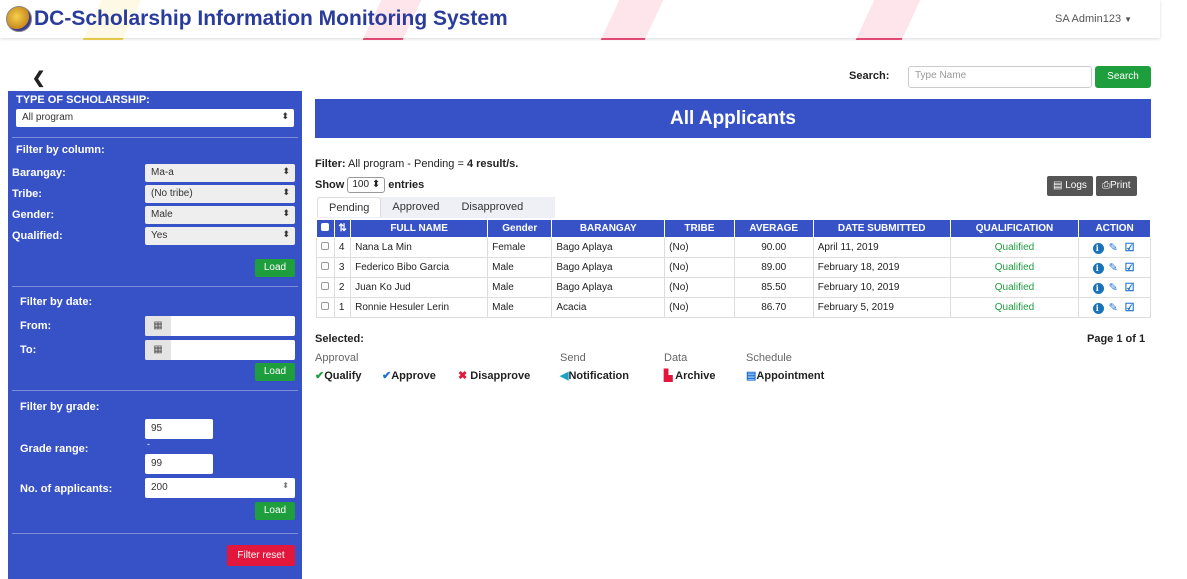 The height and width of the screenshot is (579, 1187). Describe the element at coordinates (773, 228) in the screenshot. I see `column-header: AVERAGE` at that location.